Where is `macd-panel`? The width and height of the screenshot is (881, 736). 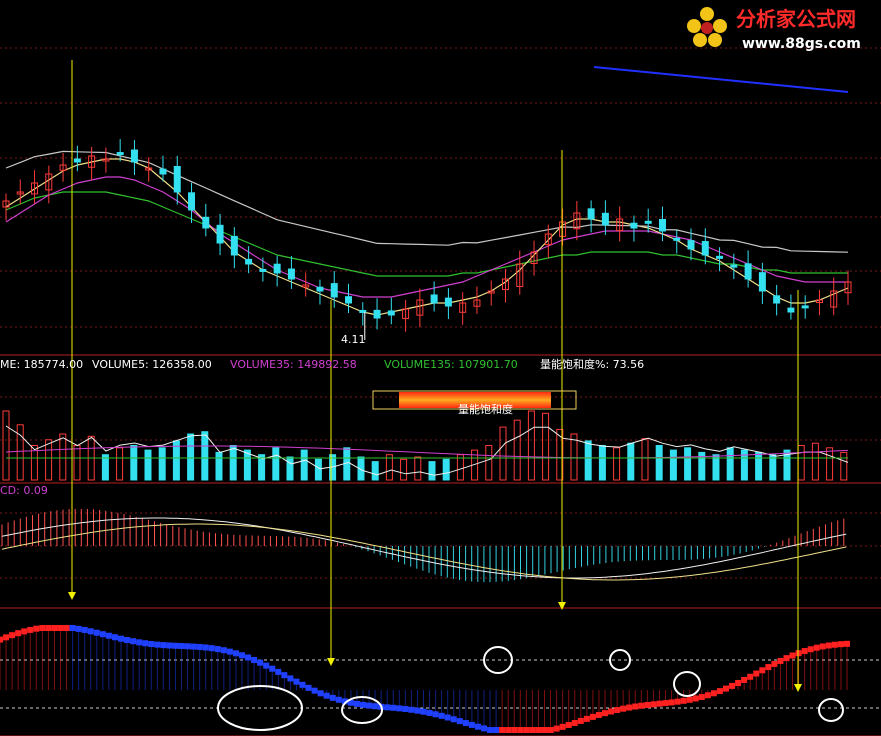
macd-panel is located at coordinates (424, 545).